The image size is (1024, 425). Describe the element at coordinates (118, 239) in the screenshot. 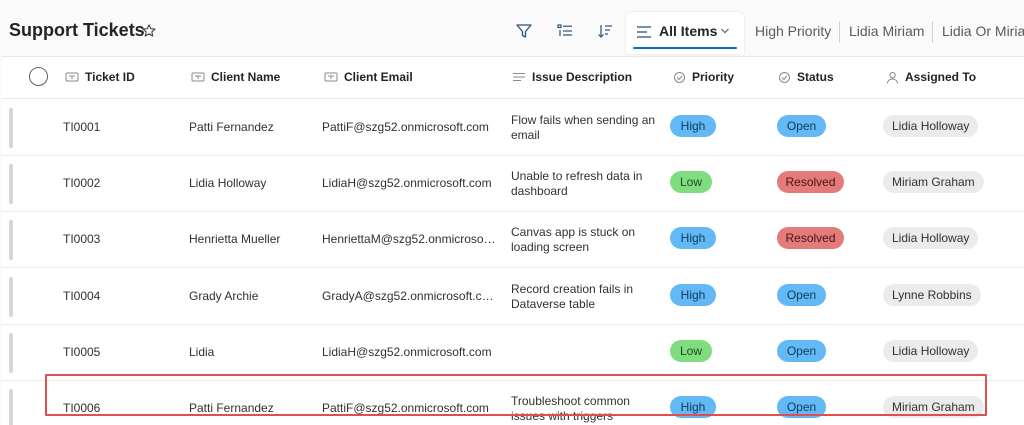

I see `ticket-id-cell: TI0003` at that location.